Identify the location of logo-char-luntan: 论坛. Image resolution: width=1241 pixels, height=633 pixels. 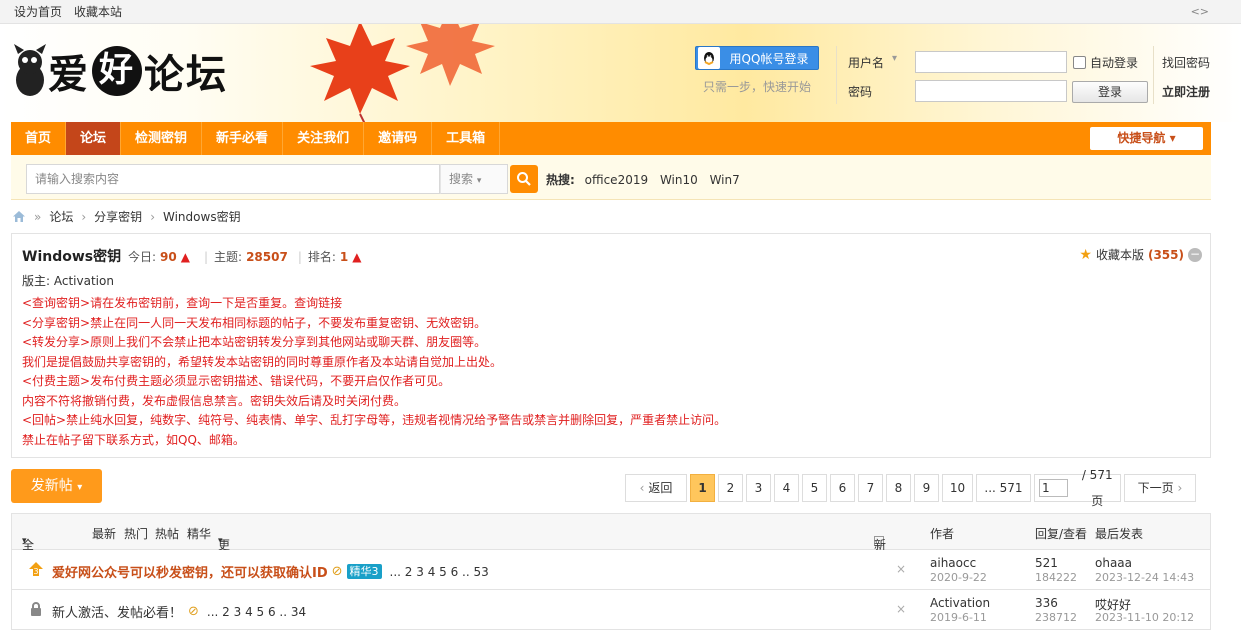
(186, 74).